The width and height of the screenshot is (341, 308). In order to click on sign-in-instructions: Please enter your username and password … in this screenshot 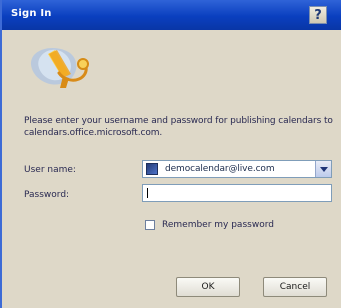, I will do `click(178, 127)`.